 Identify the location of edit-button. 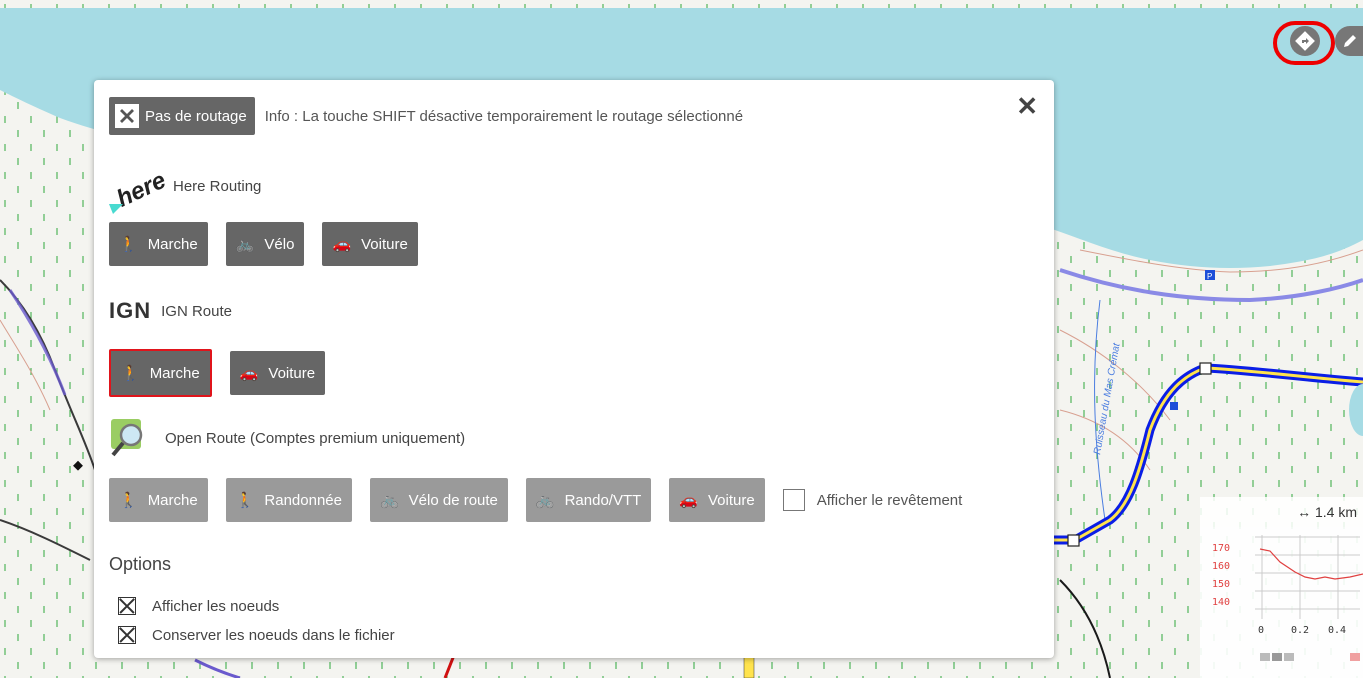
(1349, 41).